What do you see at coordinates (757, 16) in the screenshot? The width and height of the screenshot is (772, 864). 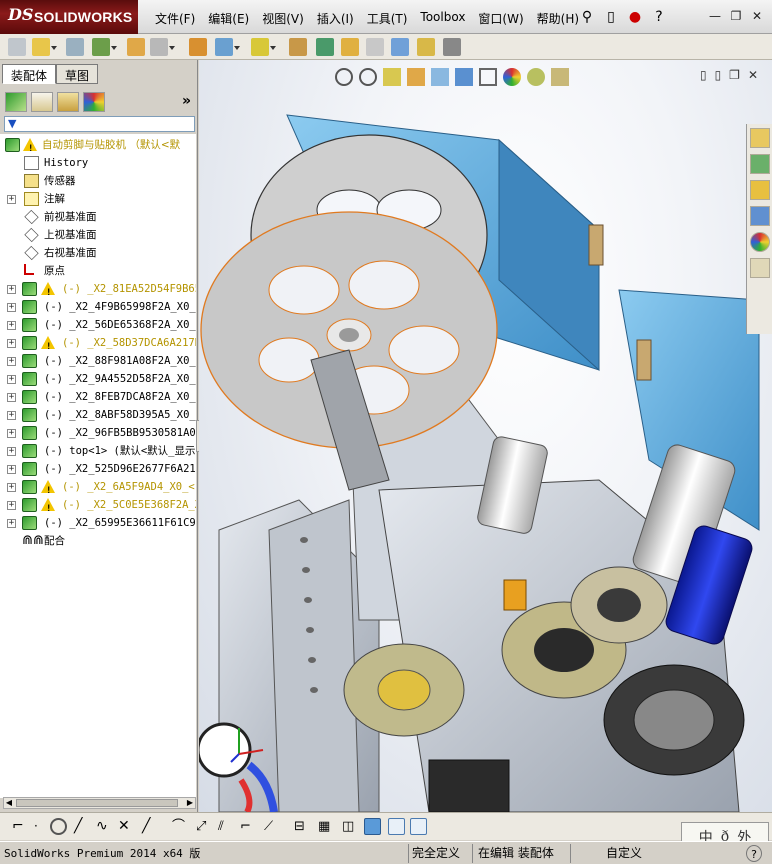 I see `close-button: ✕` at bounding box center [757, 16].